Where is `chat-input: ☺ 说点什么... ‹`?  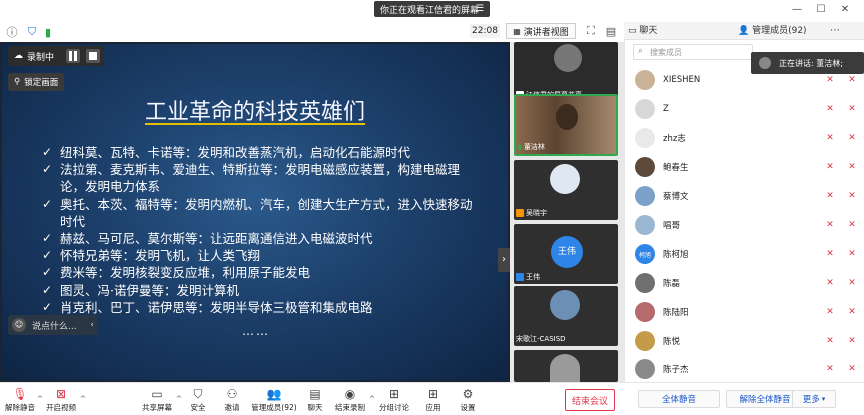 chat-input: ☺ 说点什么... ‹ is located at coordinates (53, 325).